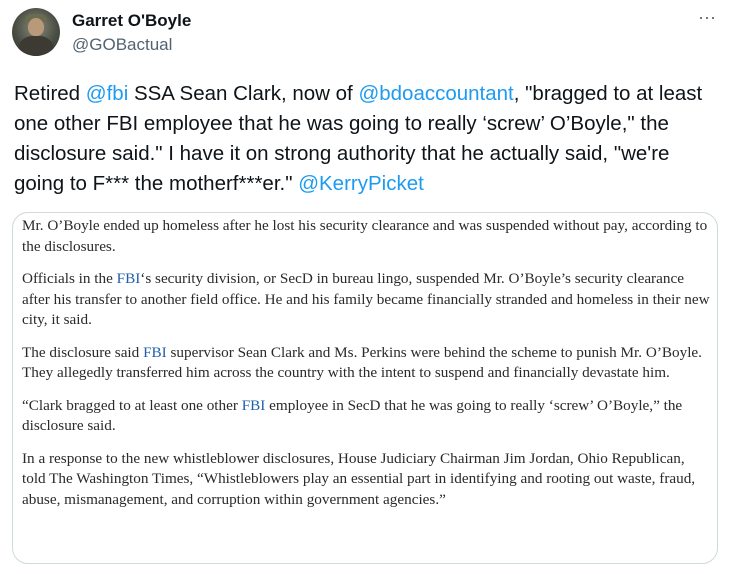 The image size is (732, 574). I want to click on tweet-text-part: SSA Sean Clark, now of, so click(243, 93).